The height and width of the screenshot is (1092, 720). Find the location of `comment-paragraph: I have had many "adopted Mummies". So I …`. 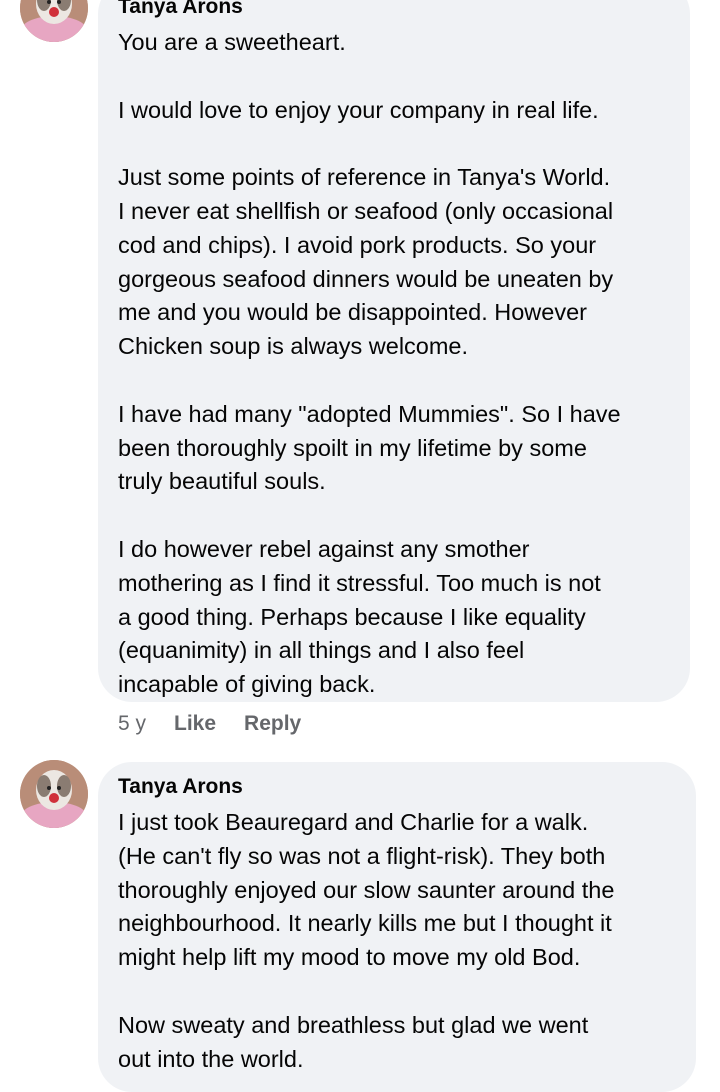

comment-paragraph: I have had many "adopted Mummies". So I … is located at coordinates (369, 447).